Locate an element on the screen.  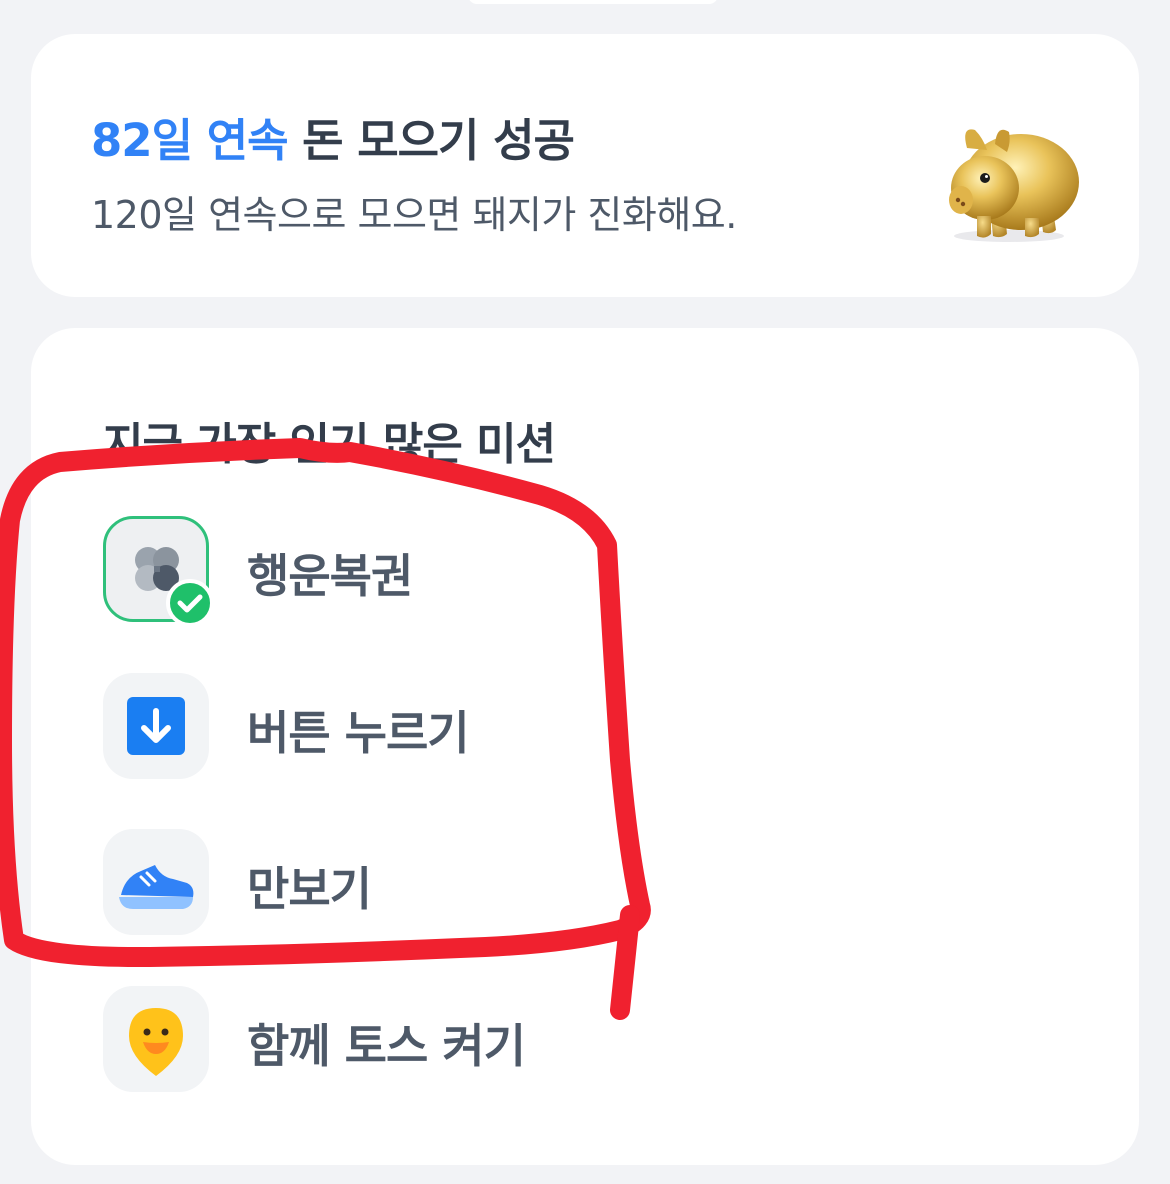
mission-label: 행운복권 is located at coordinates (330, 576).